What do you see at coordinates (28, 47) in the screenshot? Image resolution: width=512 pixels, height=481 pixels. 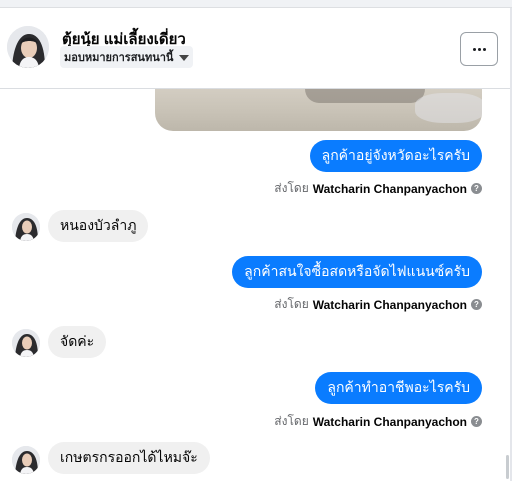 I see `contact-avatar` at bounding box center [28, 47].